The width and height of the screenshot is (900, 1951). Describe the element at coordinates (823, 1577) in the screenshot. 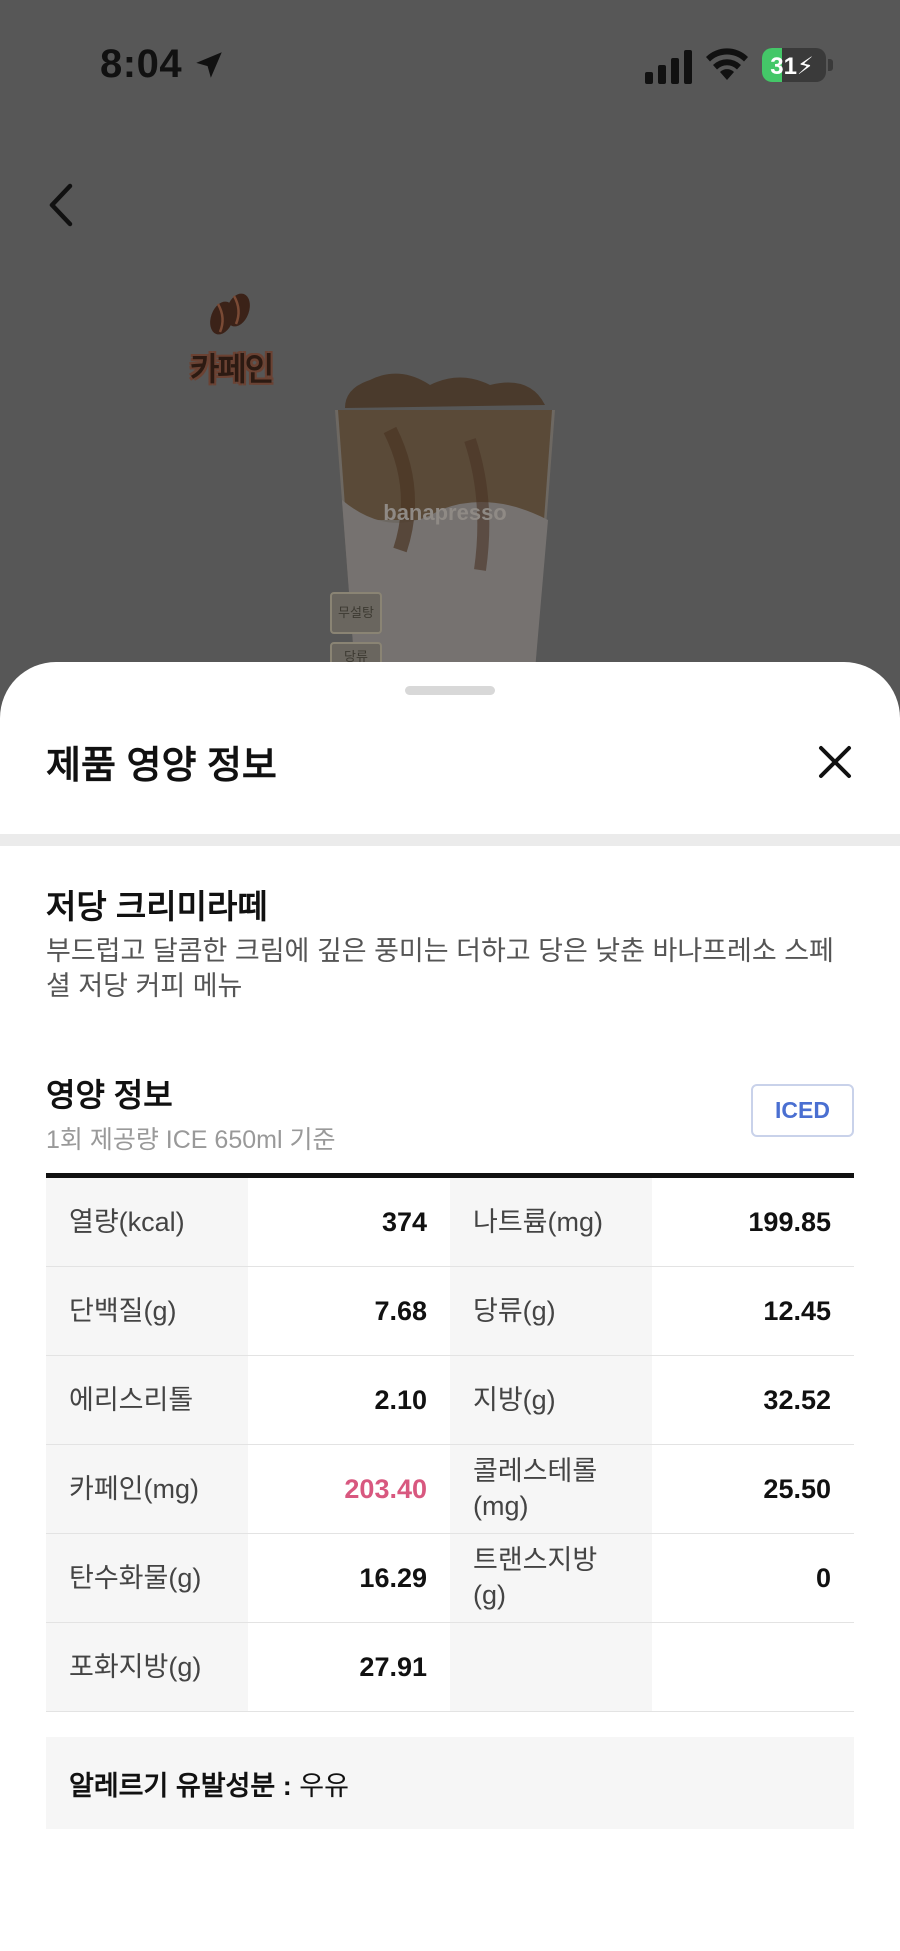

I see `nutrient-value: 0` at that location.